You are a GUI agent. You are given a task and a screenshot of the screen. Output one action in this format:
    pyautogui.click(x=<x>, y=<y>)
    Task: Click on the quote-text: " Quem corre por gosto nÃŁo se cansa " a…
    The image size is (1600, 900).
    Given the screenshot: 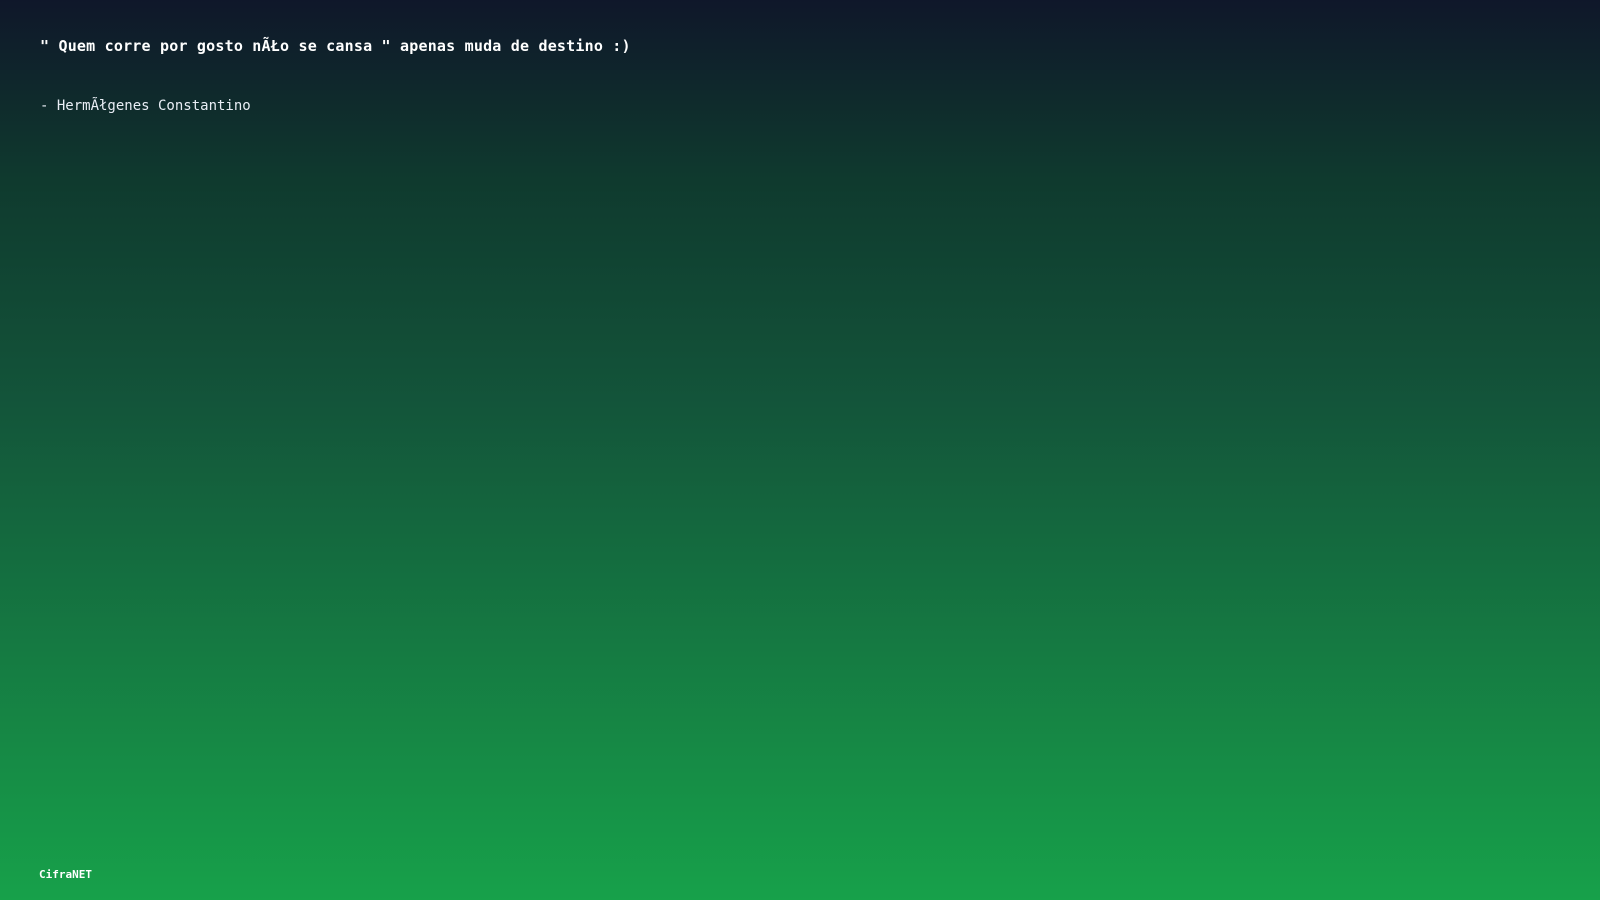 What is the action you would take?
    pyautogui.click(x=335, y=46)
    